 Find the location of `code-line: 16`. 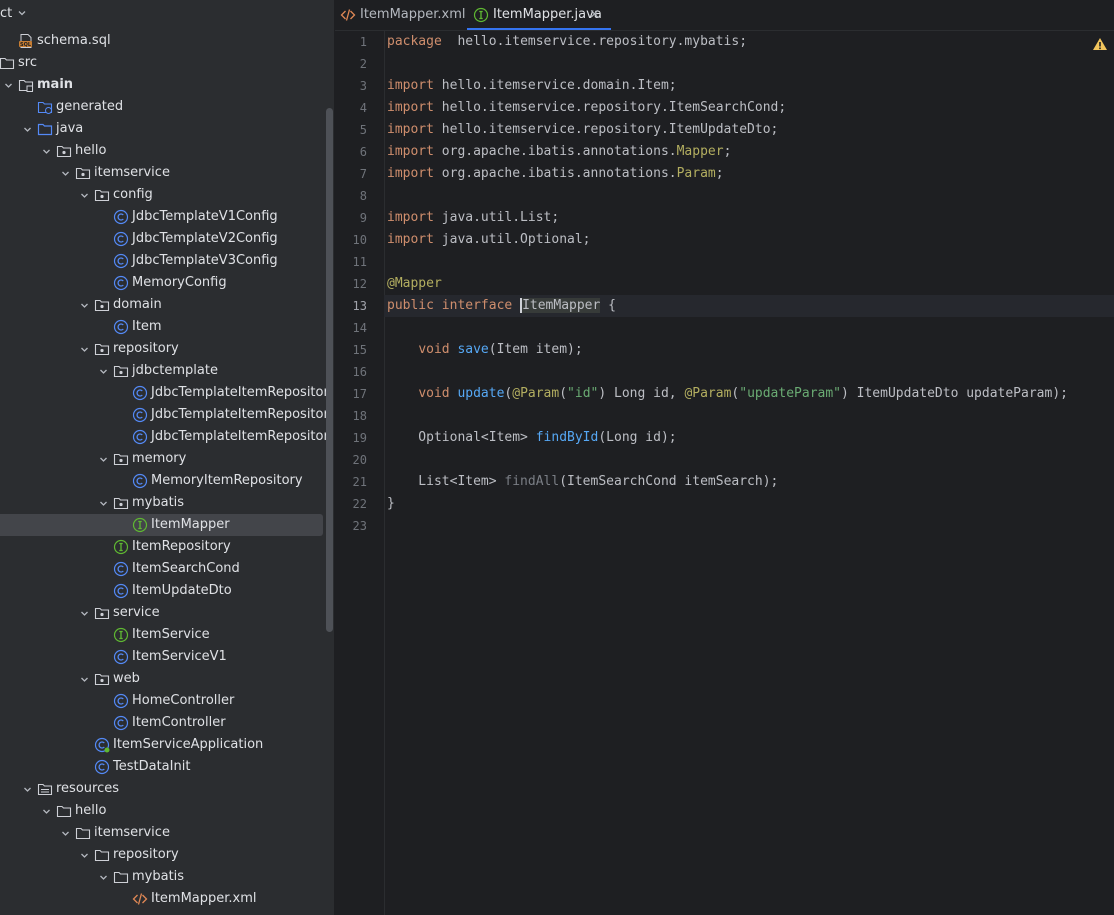

code-line: 16 is located at coordinates (733, 372).